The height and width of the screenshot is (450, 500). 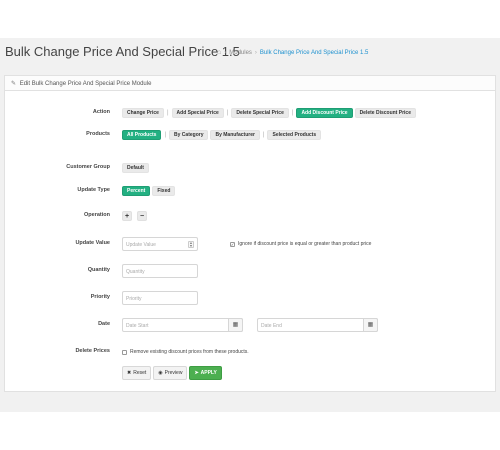 I want to click on reset-button-label: Reset, so click(x=140, y=373).